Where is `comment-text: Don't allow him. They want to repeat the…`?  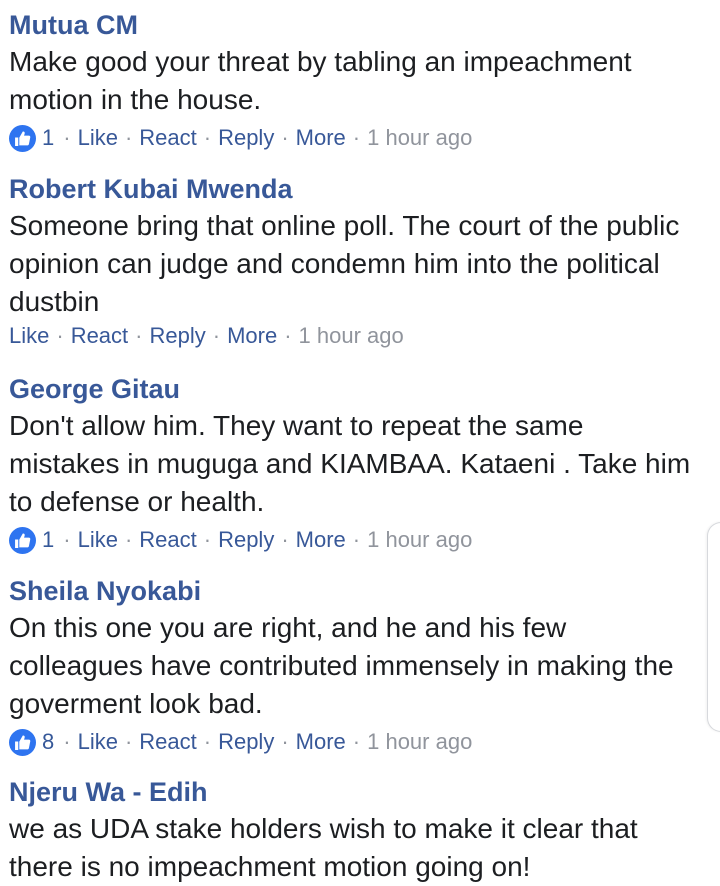 comment-text: Don't allow him. They want to repeat the… is located at coordinates (350, 463).